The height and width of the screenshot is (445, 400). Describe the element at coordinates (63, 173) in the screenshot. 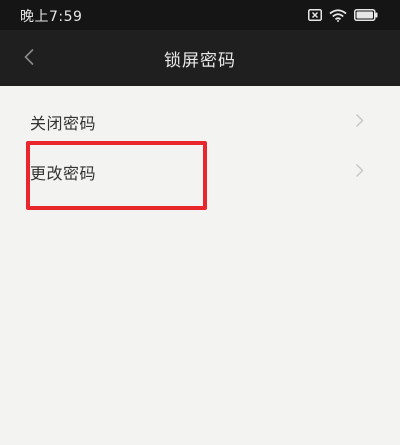

I see `list-item-label: 更改密码` at that location.